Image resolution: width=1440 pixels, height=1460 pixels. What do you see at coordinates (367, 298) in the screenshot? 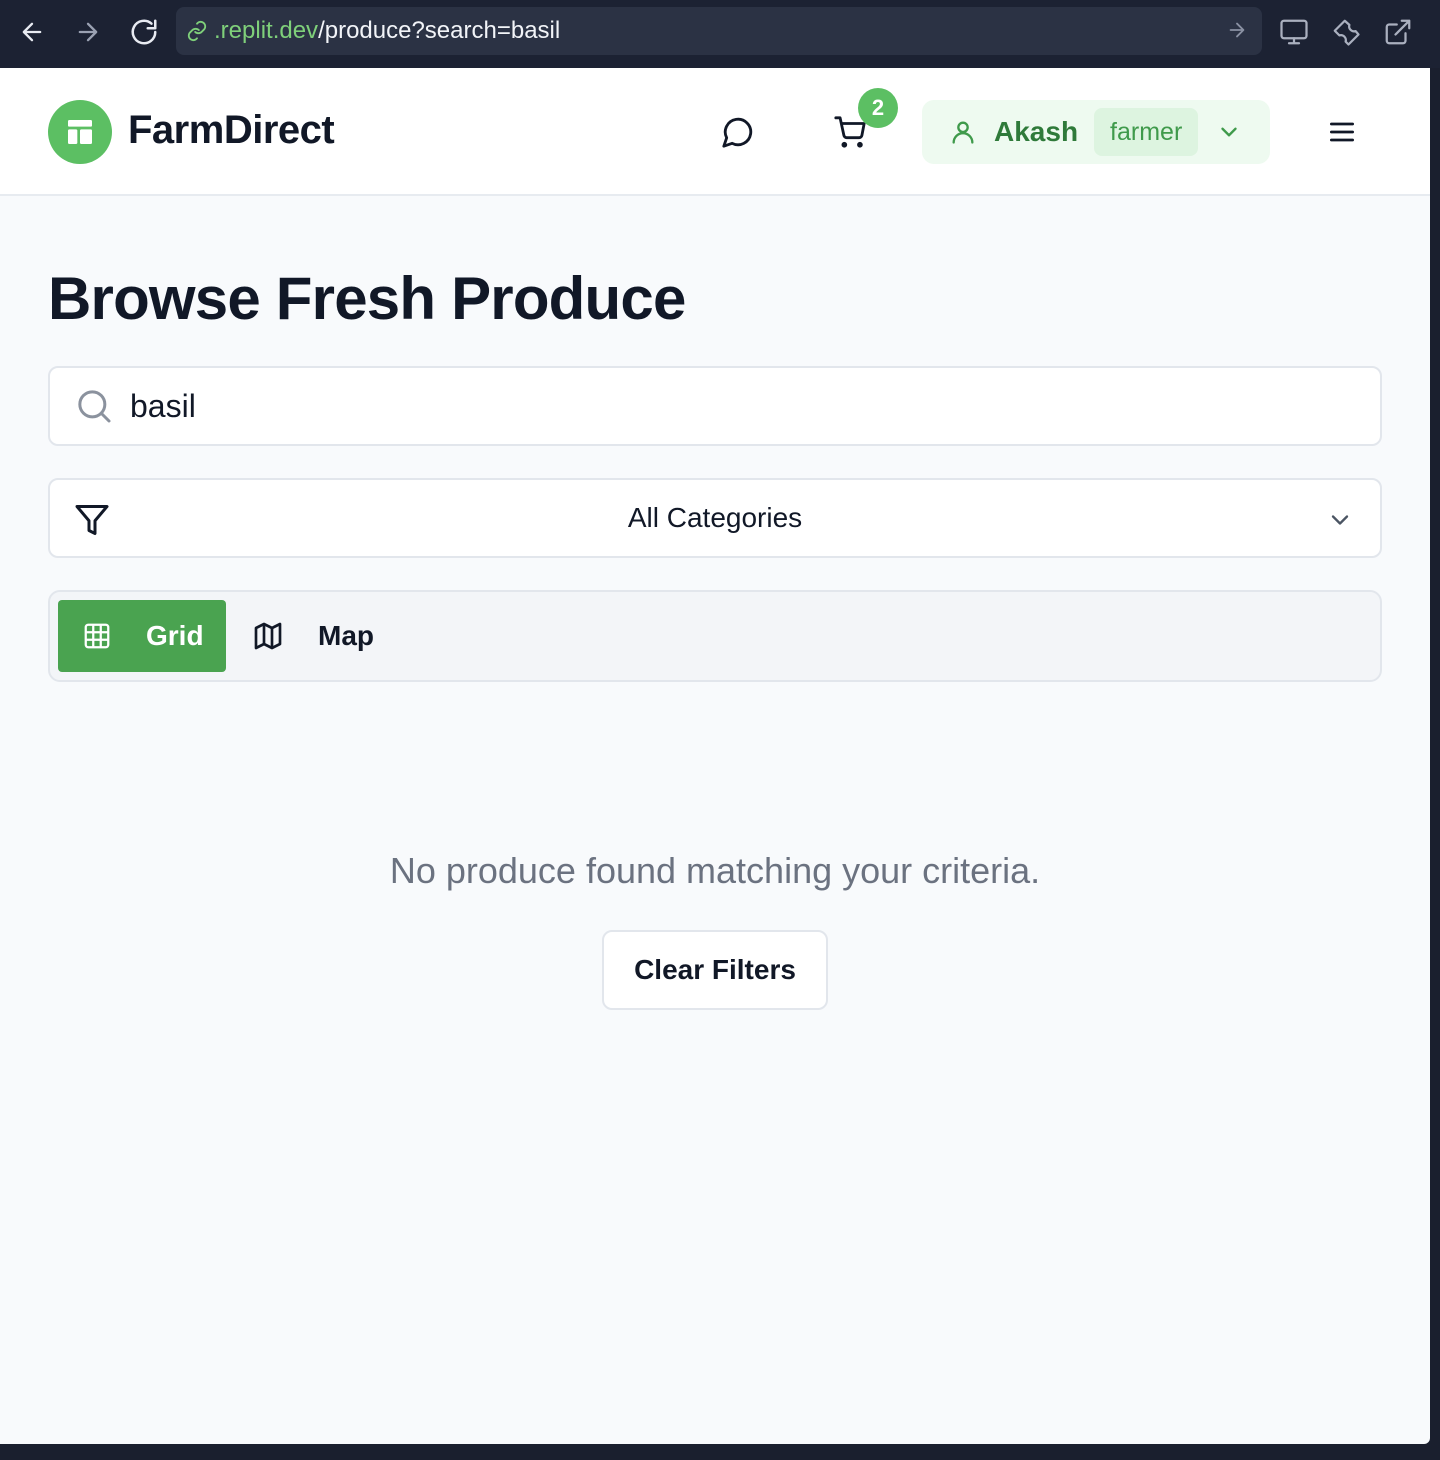
I see `page-title: Browse Fresh Produce` at bounding box center [367, 298].